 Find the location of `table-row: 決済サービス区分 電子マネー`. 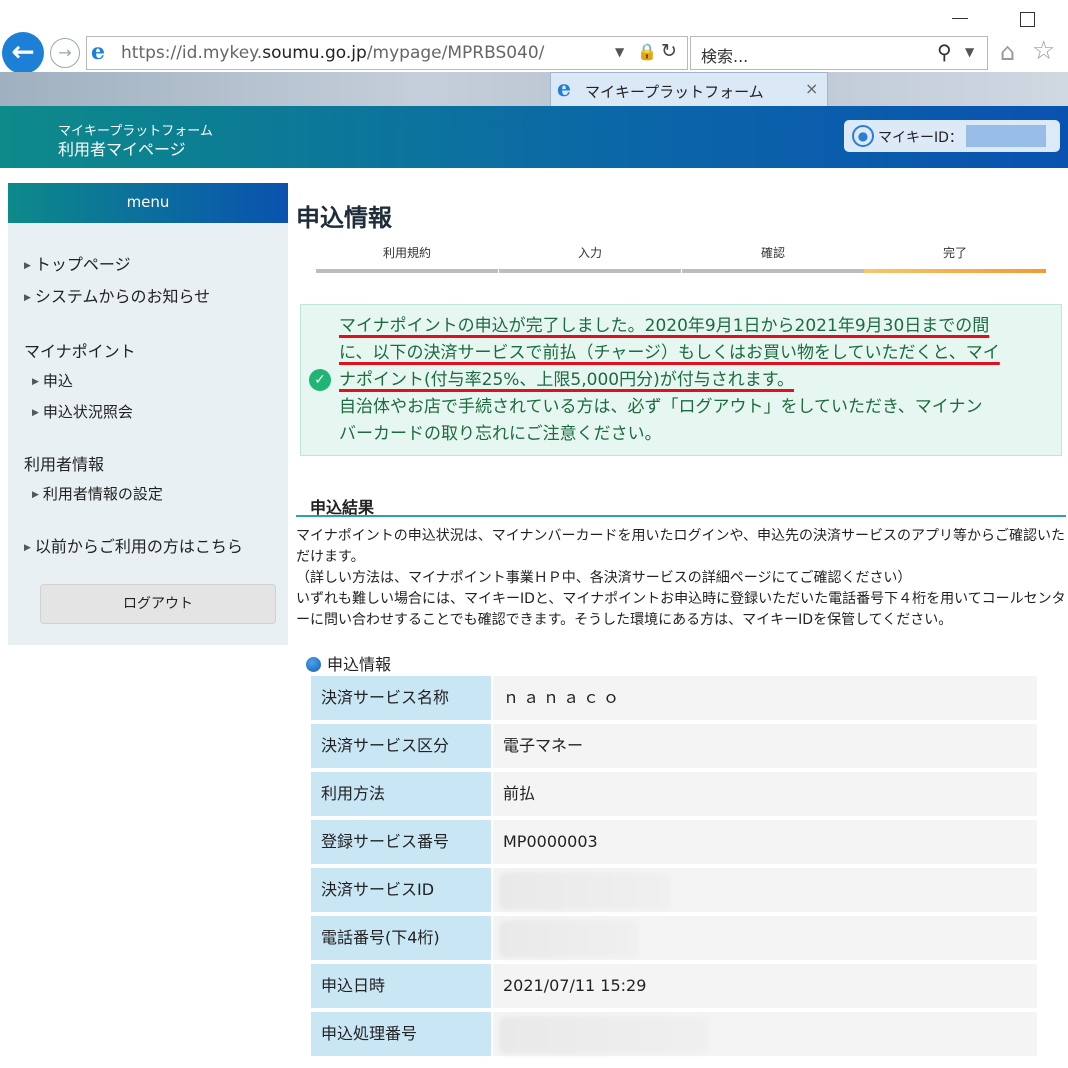

table-row: 決済サービス区分 電子マネー is located at coordinates (674, 746).